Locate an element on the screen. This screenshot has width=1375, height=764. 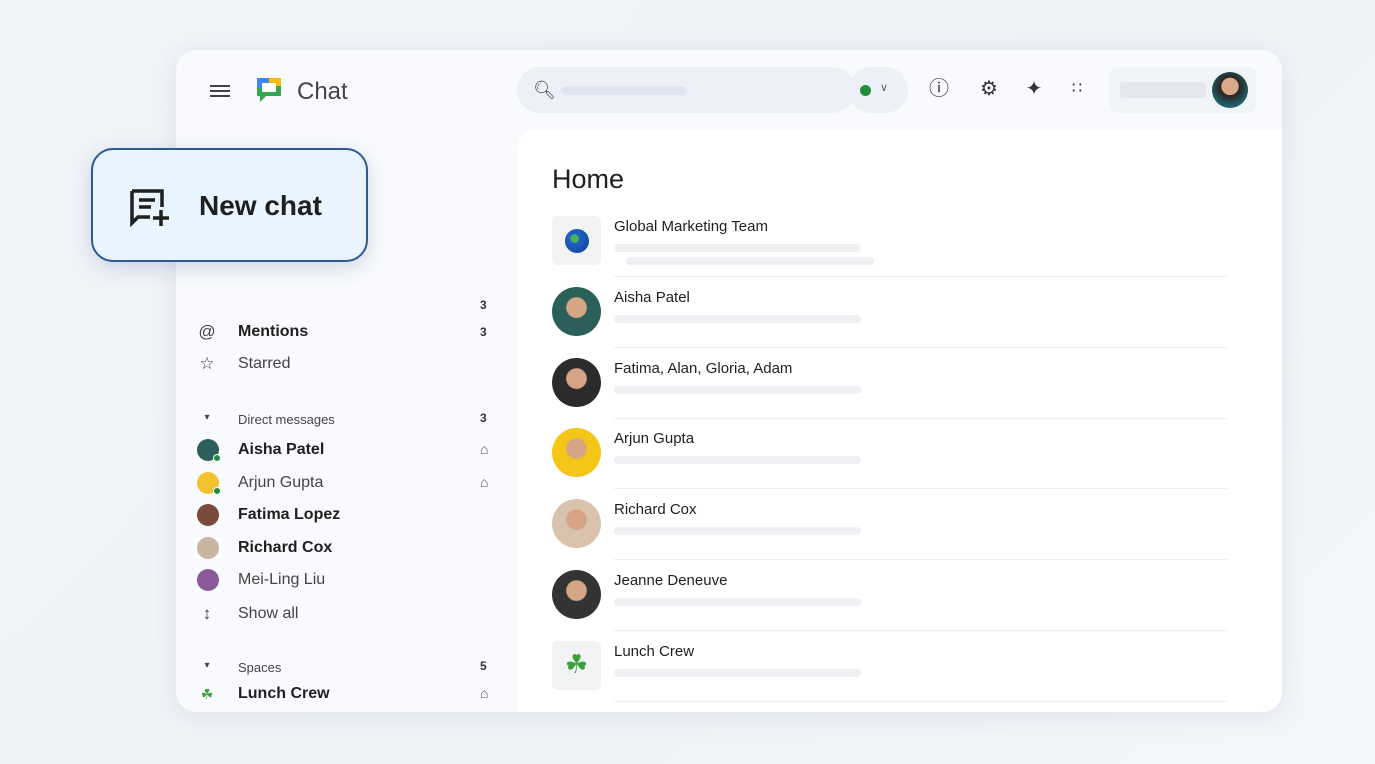
conversation-item: Arjun Gupta is located at coordinates (889, 463).